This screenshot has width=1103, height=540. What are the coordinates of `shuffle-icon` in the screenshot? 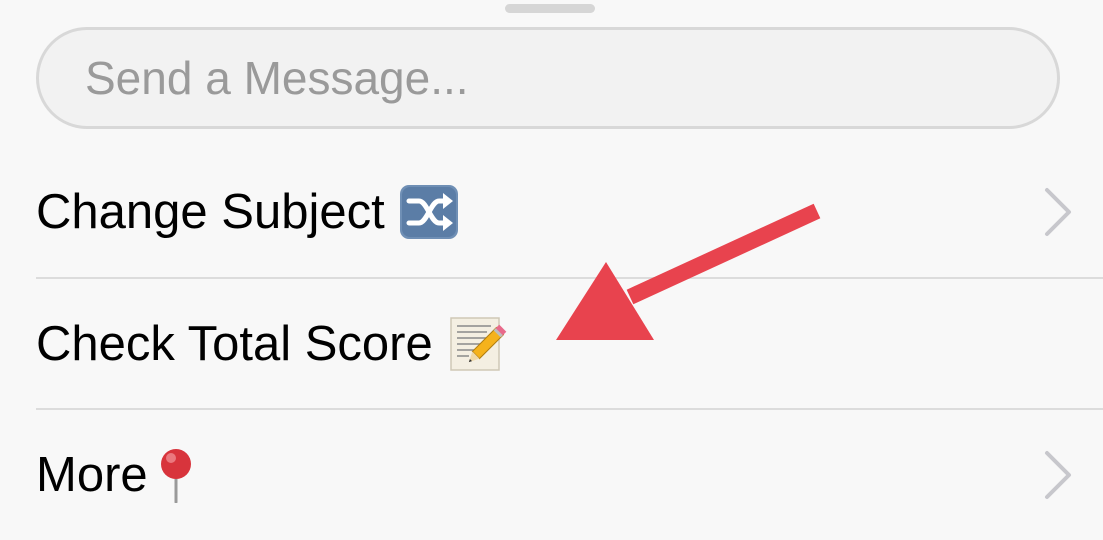 It's located at (428, 211).